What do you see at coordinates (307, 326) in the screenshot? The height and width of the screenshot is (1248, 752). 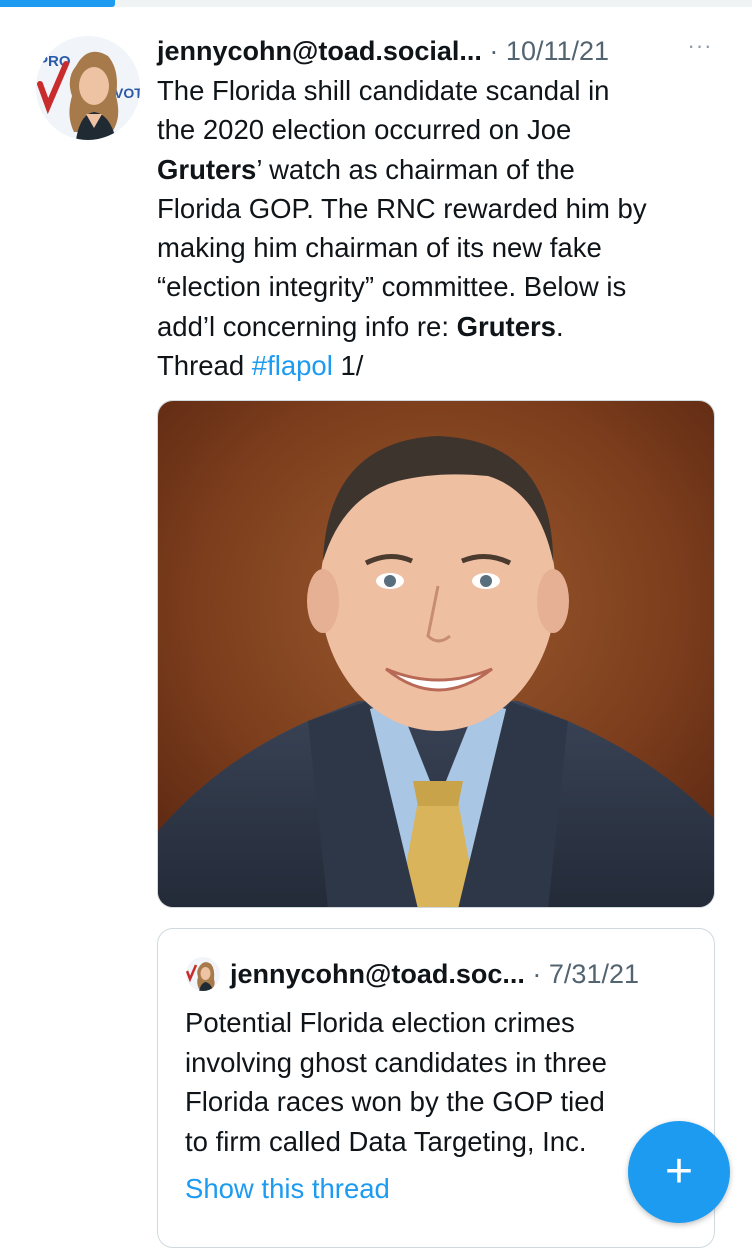 I see `text-segment: add’l concerning info re:` at bounding box center [307, 326].